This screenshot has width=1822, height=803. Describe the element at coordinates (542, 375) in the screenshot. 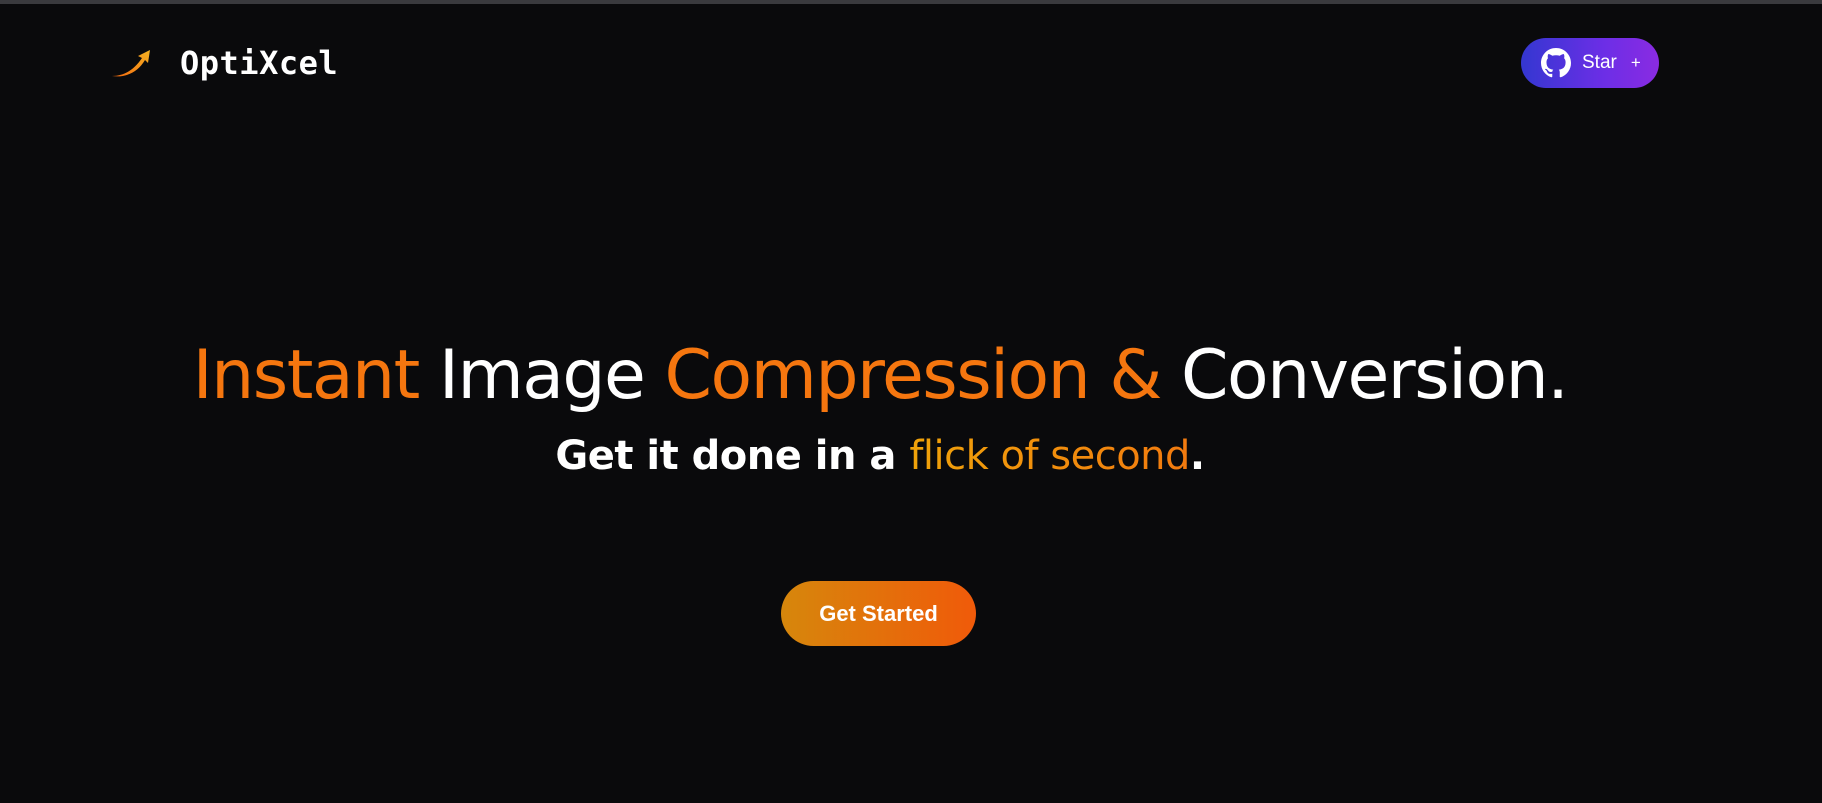

I see `headline-word-image: Image` at that location.